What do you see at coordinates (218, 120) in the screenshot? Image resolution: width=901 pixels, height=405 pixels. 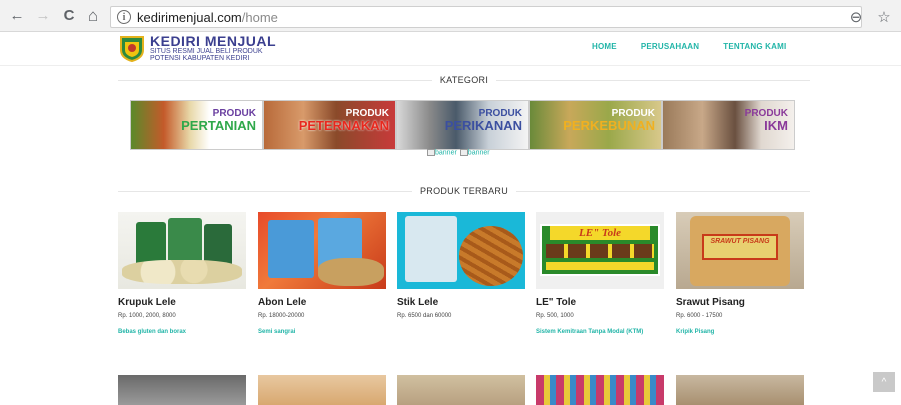 I see `category-label: PRODUK PERTANIAN` at bounding box center [218, 120].